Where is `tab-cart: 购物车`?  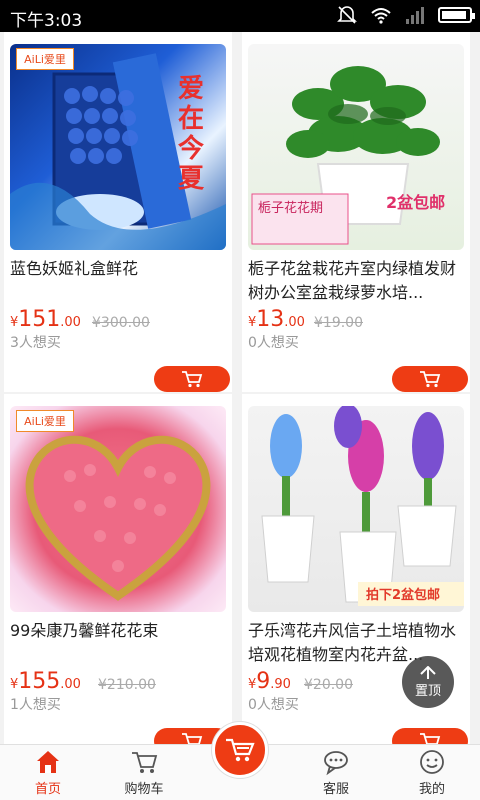
tab-cart: 购物车 is located at coordinates (144, 772).